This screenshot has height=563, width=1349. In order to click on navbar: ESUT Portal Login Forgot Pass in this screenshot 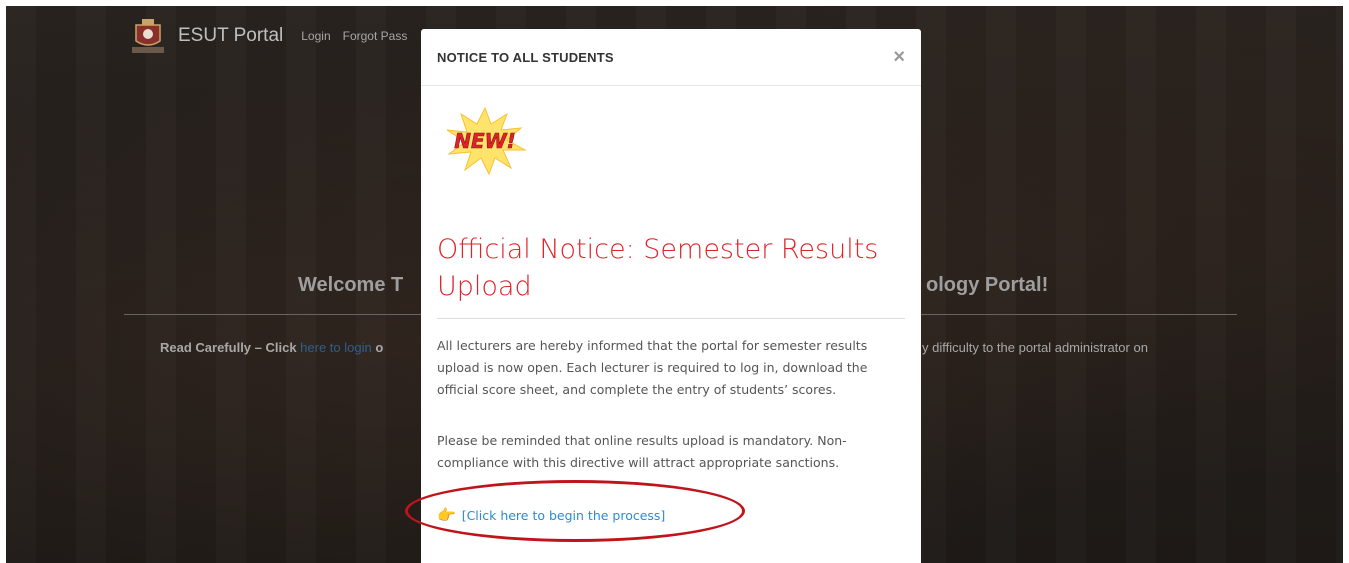, I will do `click(273, 36)`.